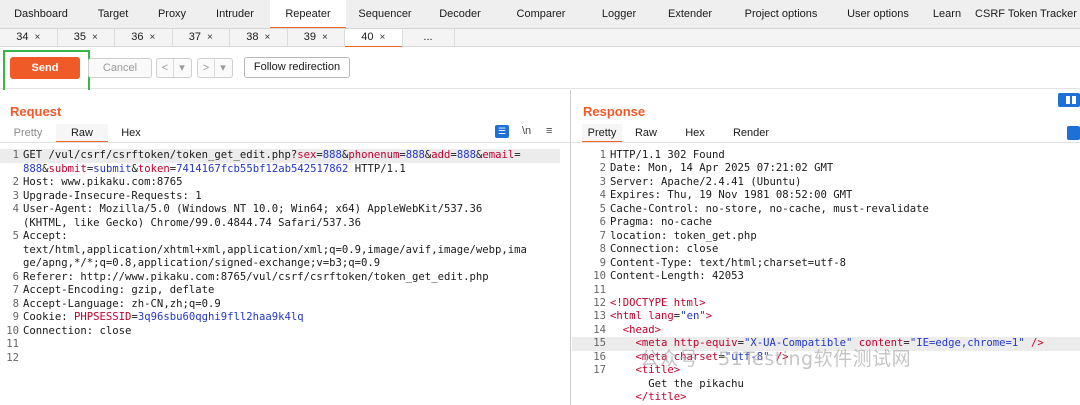 The width and height of the screenshot is (1080, 405). I want to click on code-token: phonenum, so click(374, 155).